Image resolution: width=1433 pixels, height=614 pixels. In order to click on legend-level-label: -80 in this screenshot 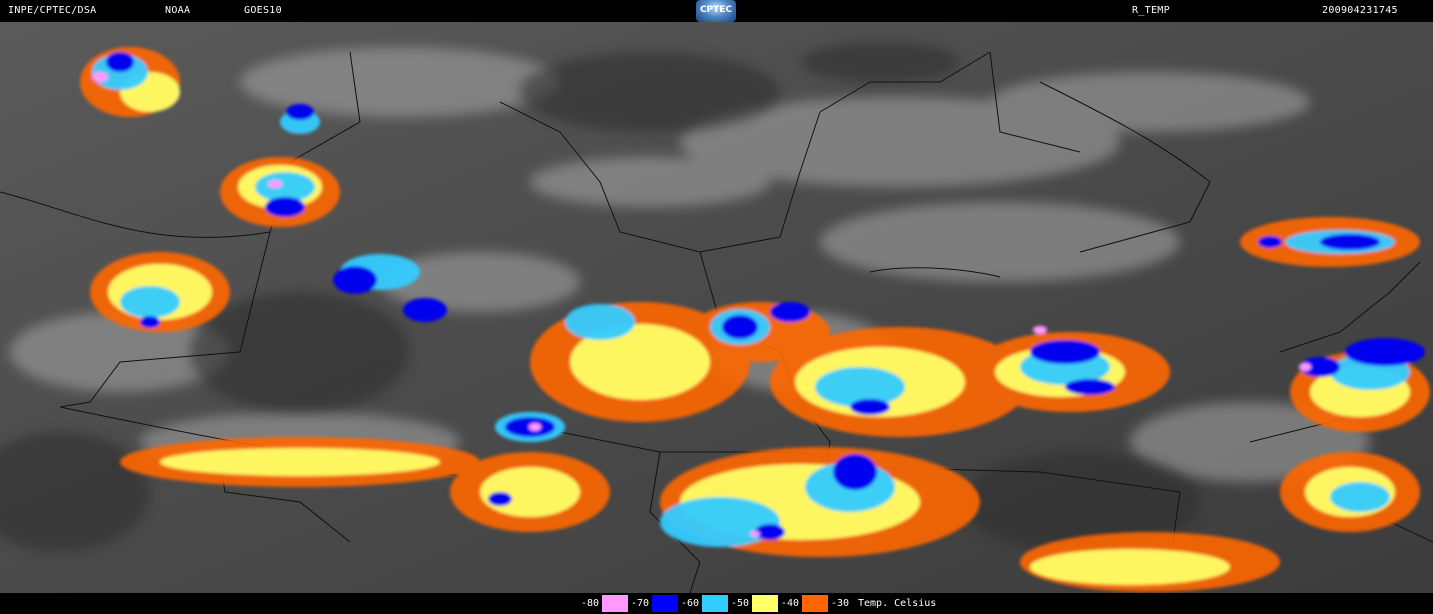, I will do `click(590, 603)`.